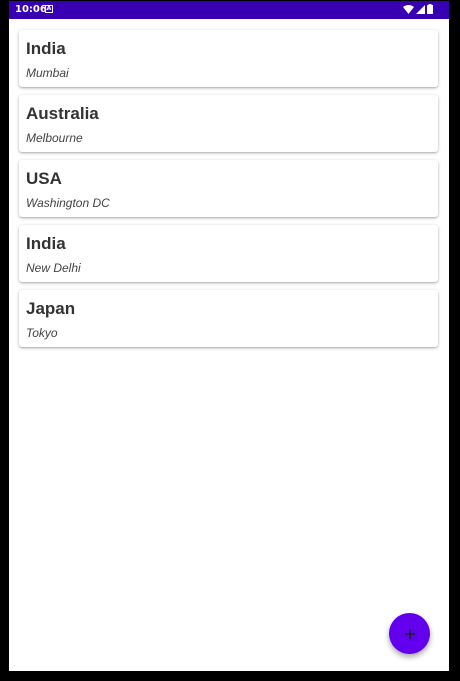 The height and width of the screenshot is (681, 460). I want to click on city-name: Melbourne, so click(54, 138).